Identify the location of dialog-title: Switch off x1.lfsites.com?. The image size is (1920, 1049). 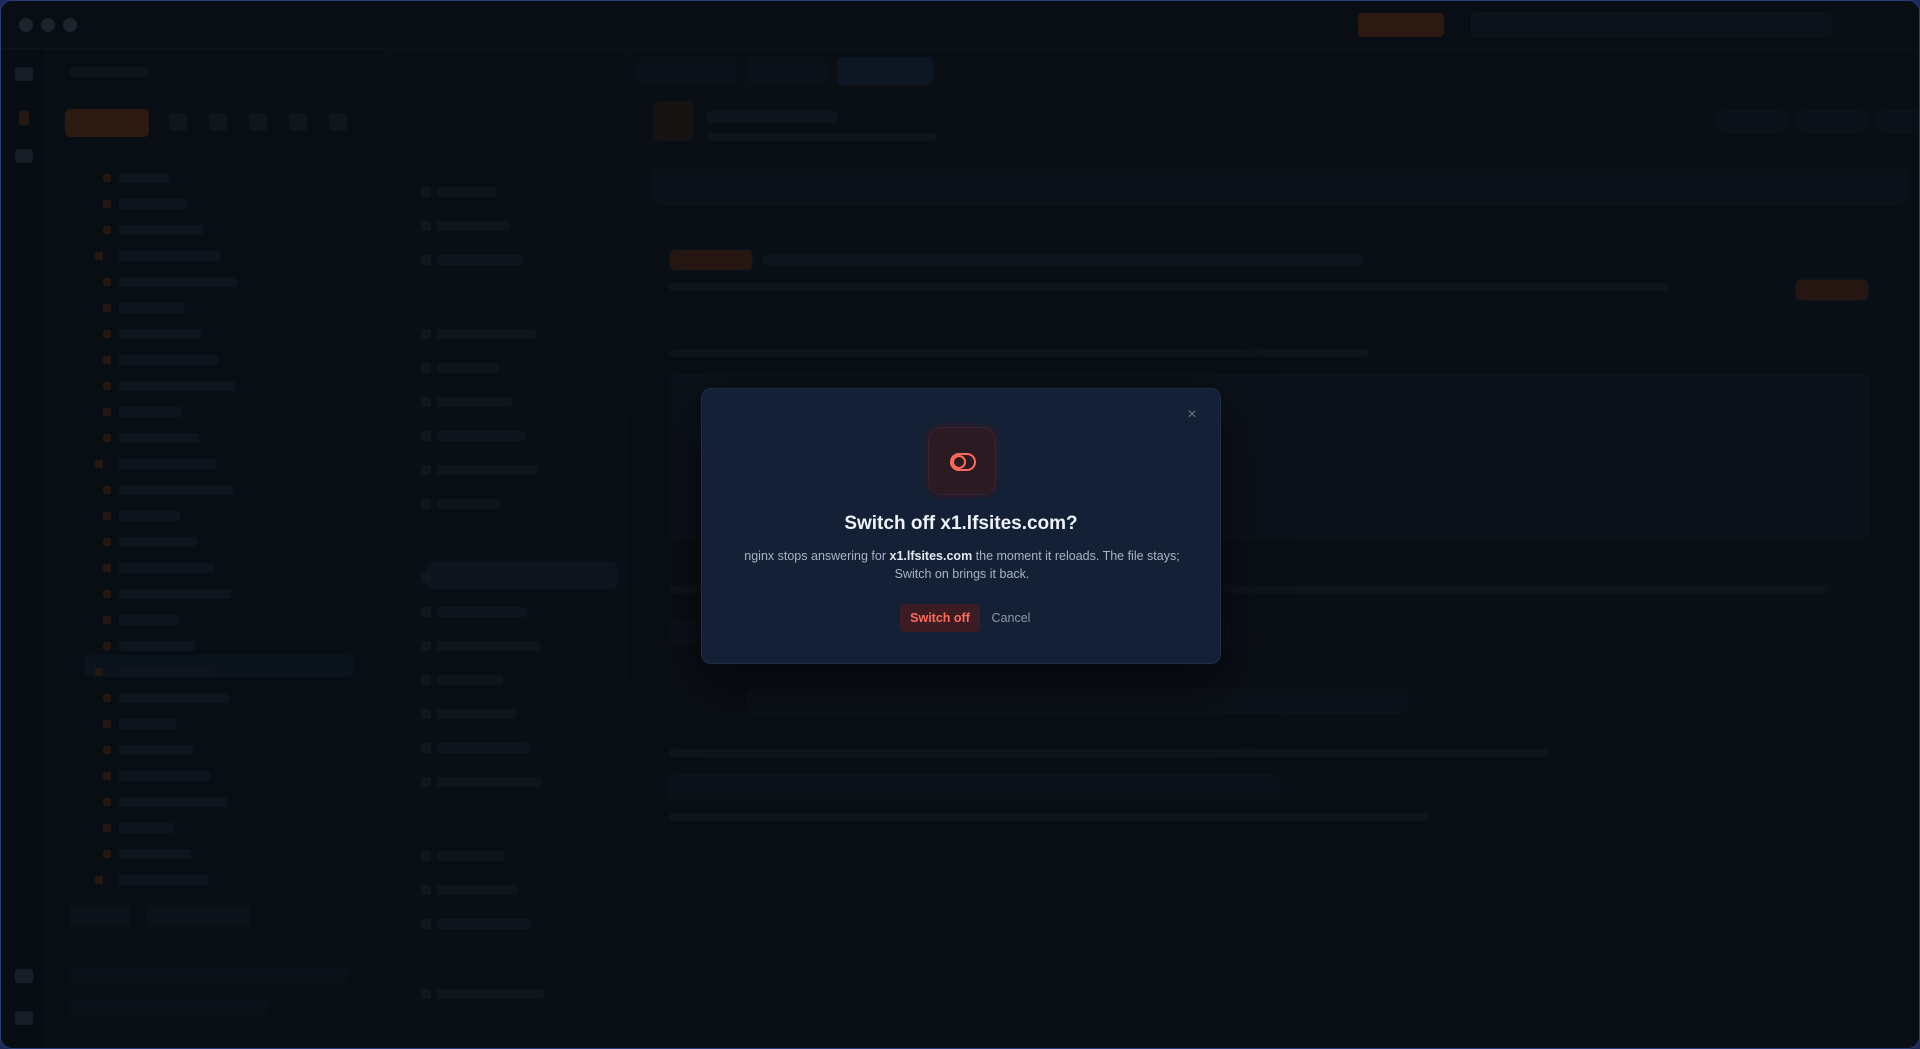
(961, 523).